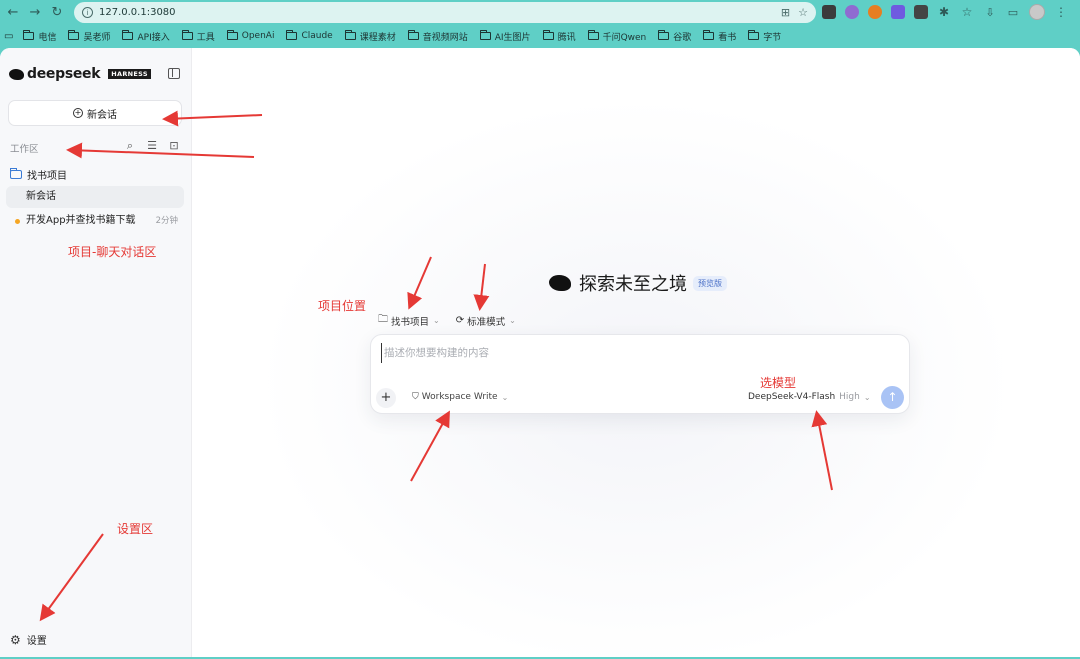 Image resolution: width=1080 pixels, height=659 pixels. I want to click on bookmark: Claude, so click(309, 35).